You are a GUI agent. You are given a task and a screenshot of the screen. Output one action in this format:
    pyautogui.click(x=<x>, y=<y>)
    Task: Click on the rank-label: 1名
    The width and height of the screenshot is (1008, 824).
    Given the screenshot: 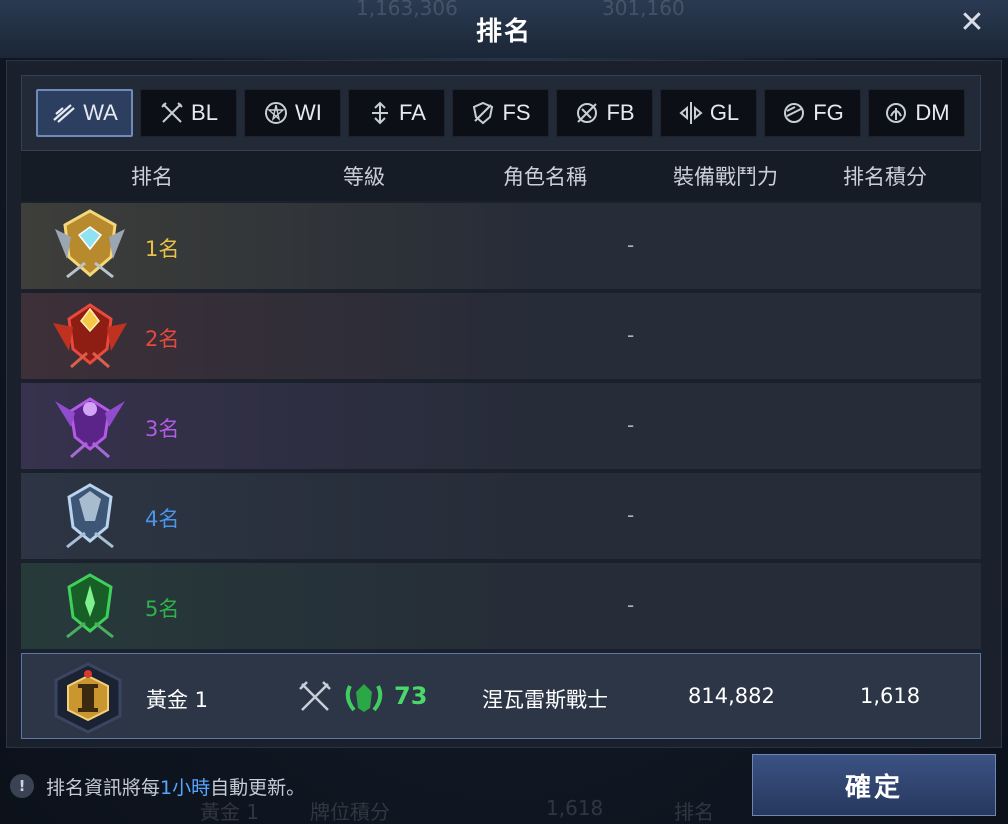 What is the action you would take?
    pyautogui.click(x=162, y=249)
    